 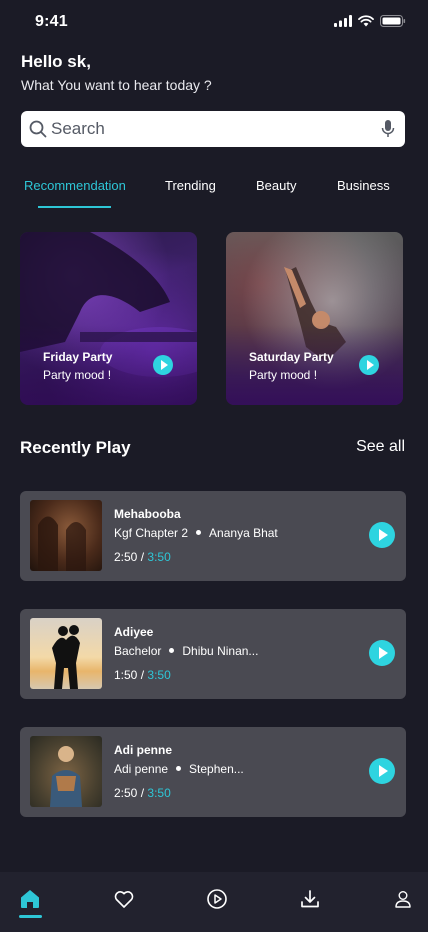 I want to click on track-title: Adi penne, so click(x=143, y=750).